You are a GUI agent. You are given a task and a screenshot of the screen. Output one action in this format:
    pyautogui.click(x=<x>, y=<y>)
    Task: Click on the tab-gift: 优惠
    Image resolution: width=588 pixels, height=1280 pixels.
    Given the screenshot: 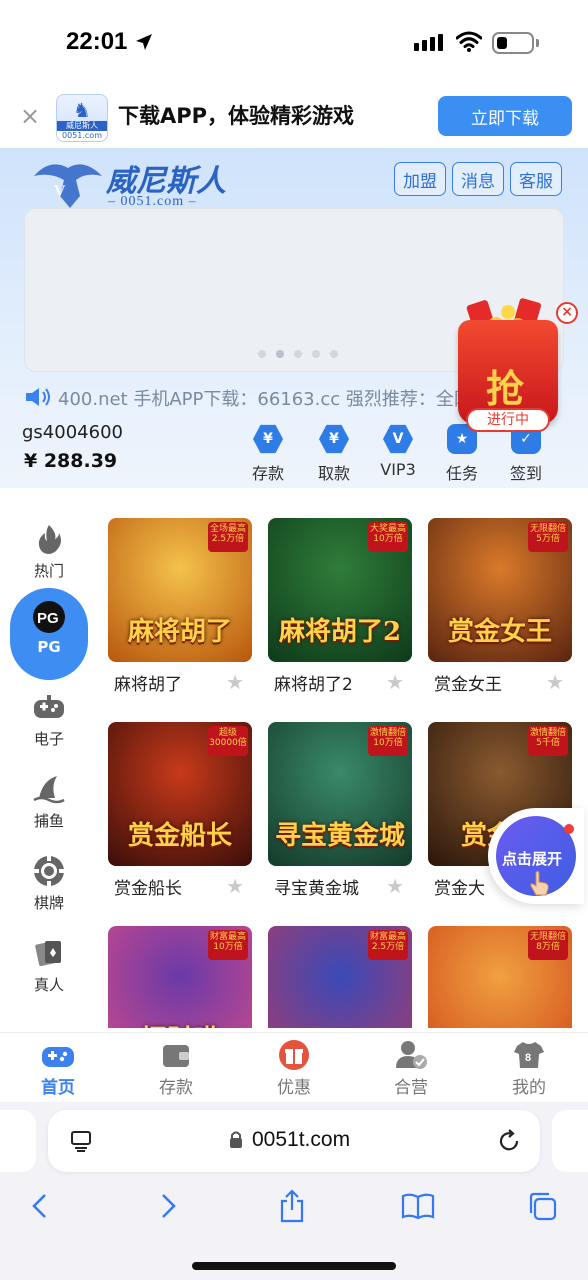 What is the action you would take?
    pyautogui.click(x=294, y=1068)
    